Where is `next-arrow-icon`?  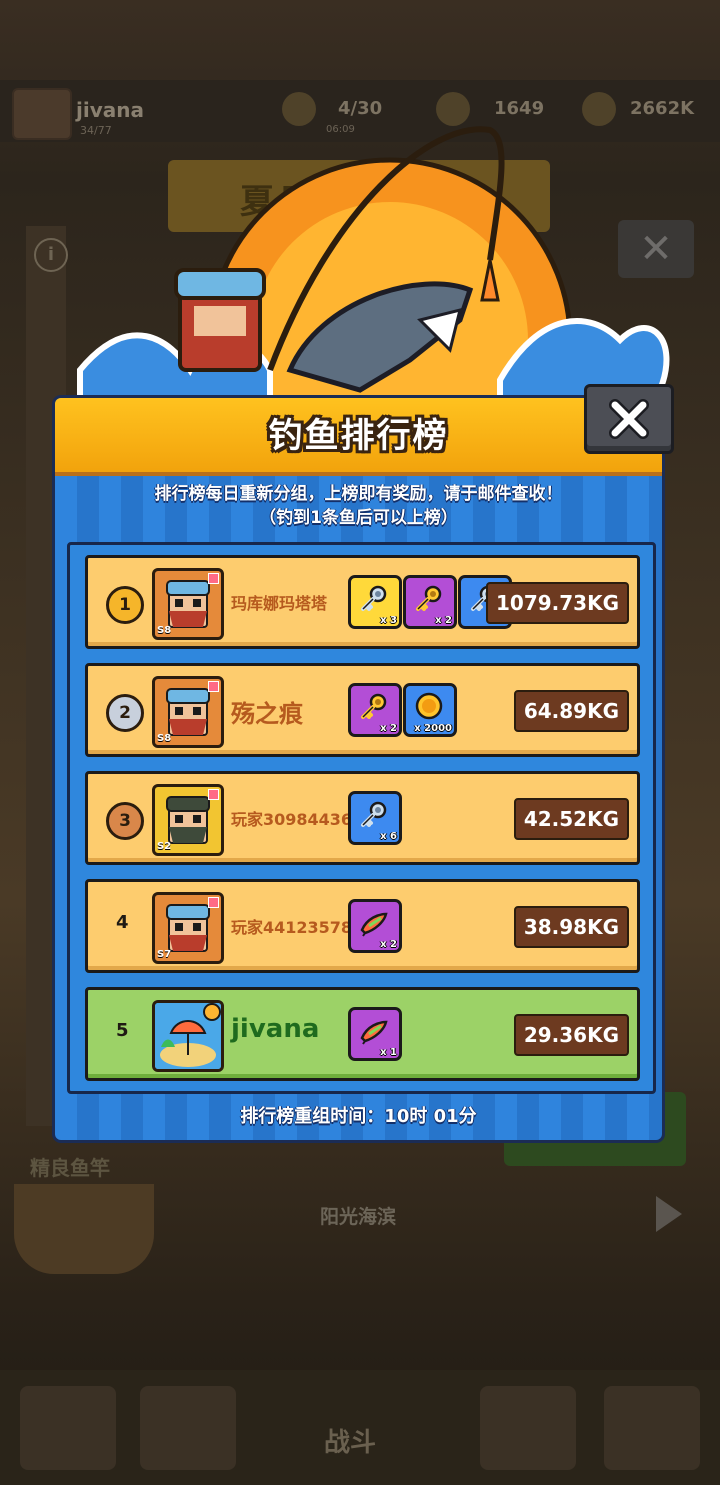
next-arrow-icon is located at coordinates (669, 1214).